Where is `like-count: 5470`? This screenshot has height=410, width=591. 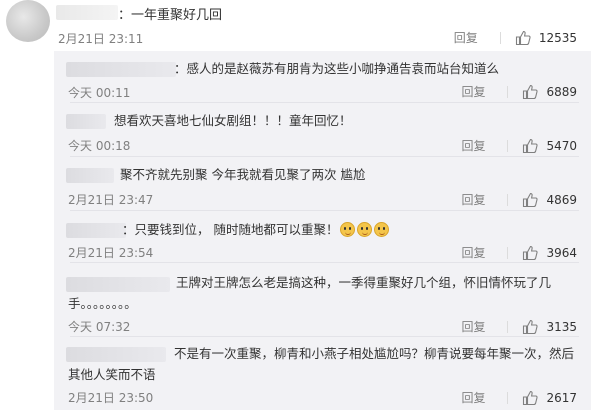
like-count: 5470 is located at coordinates (561, 145).